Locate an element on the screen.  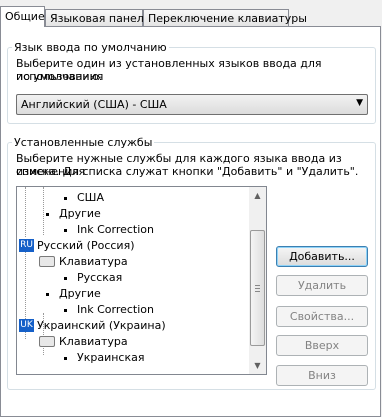
move-down-button: Вниз is located at coordinates (322, 375).